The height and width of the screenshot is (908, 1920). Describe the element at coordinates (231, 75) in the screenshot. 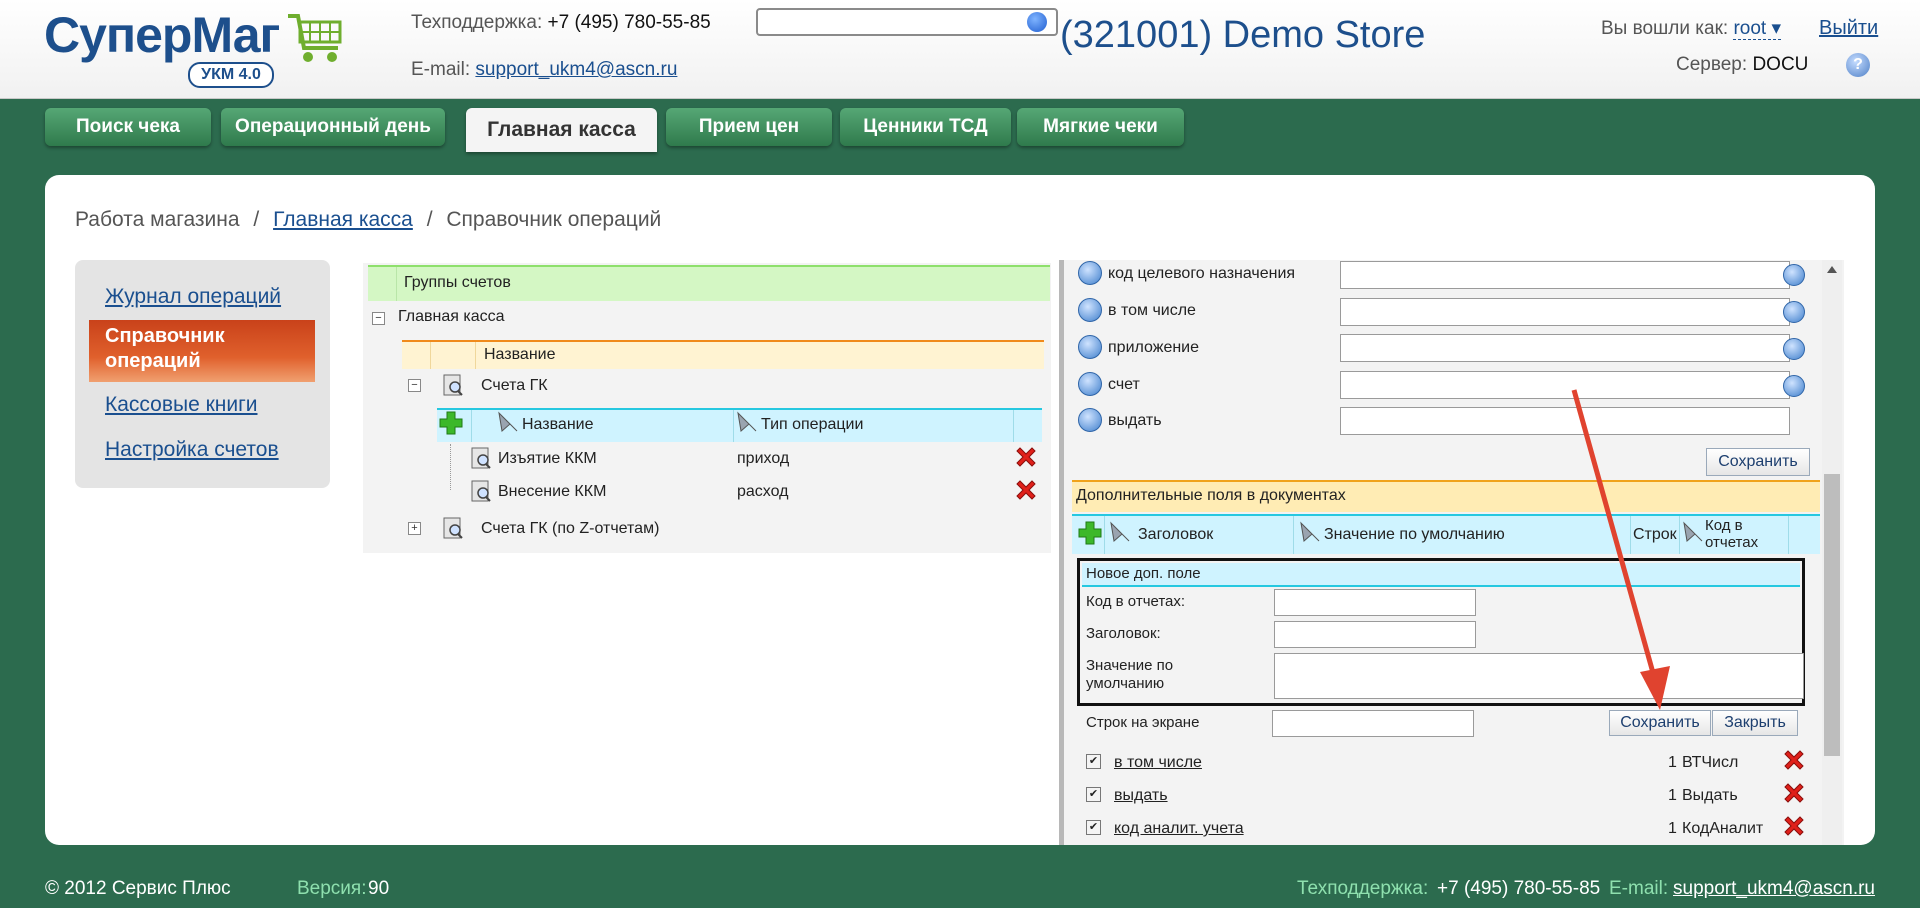

I see `logo-badge: УКМ 4.0` at that location.